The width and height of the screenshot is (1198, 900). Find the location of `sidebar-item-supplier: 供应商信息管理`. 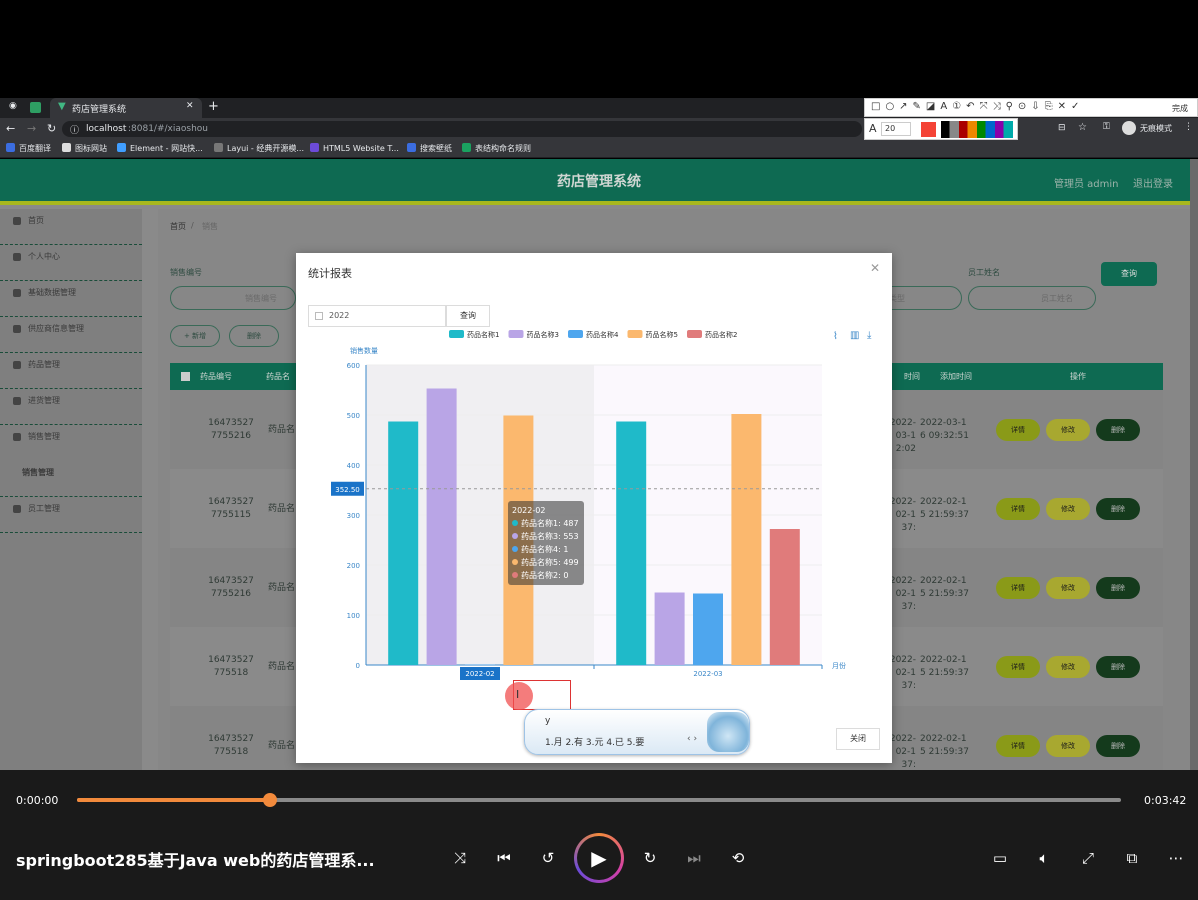

sidebar-item-supplier: 供应商信息管理 is located at coordinates (71, 335).